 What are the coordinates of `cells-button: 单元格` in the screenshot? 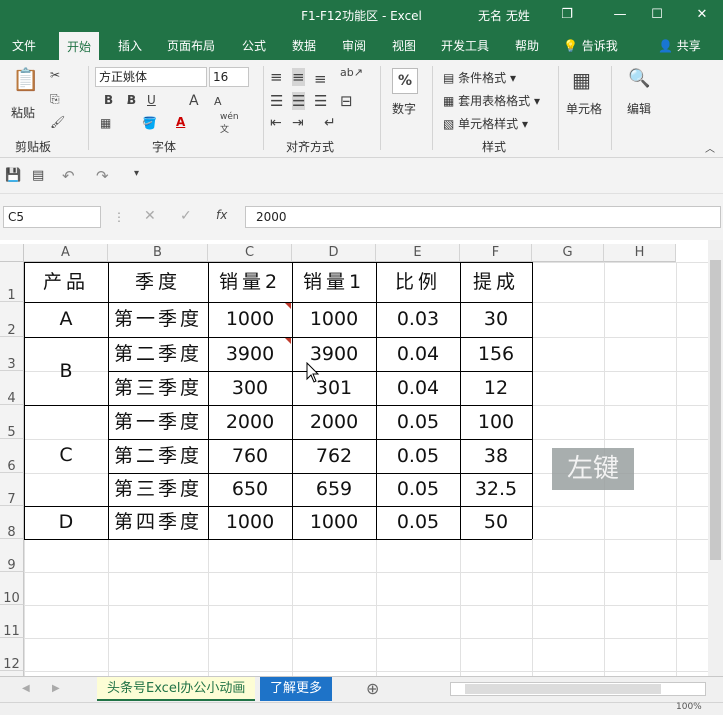 It's located at (584, 108).